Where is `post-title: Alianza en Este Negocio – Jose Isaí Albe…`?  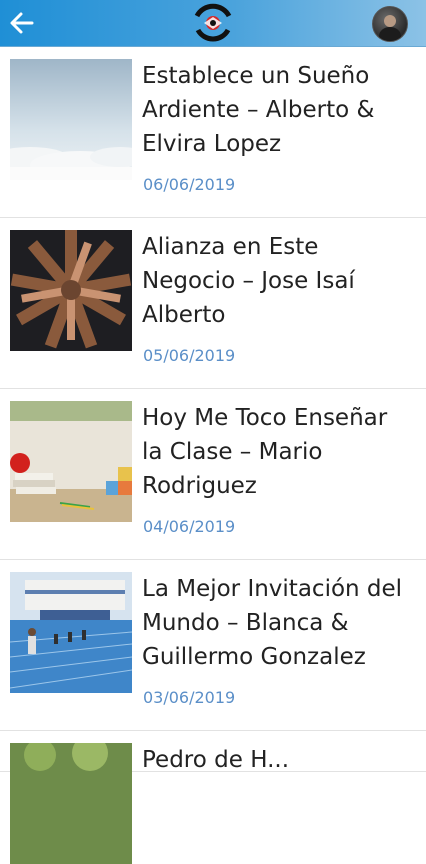
post-title: Alianza en Este Negocio – Jose Isaí Albe… is located at coordinates (248, 281).